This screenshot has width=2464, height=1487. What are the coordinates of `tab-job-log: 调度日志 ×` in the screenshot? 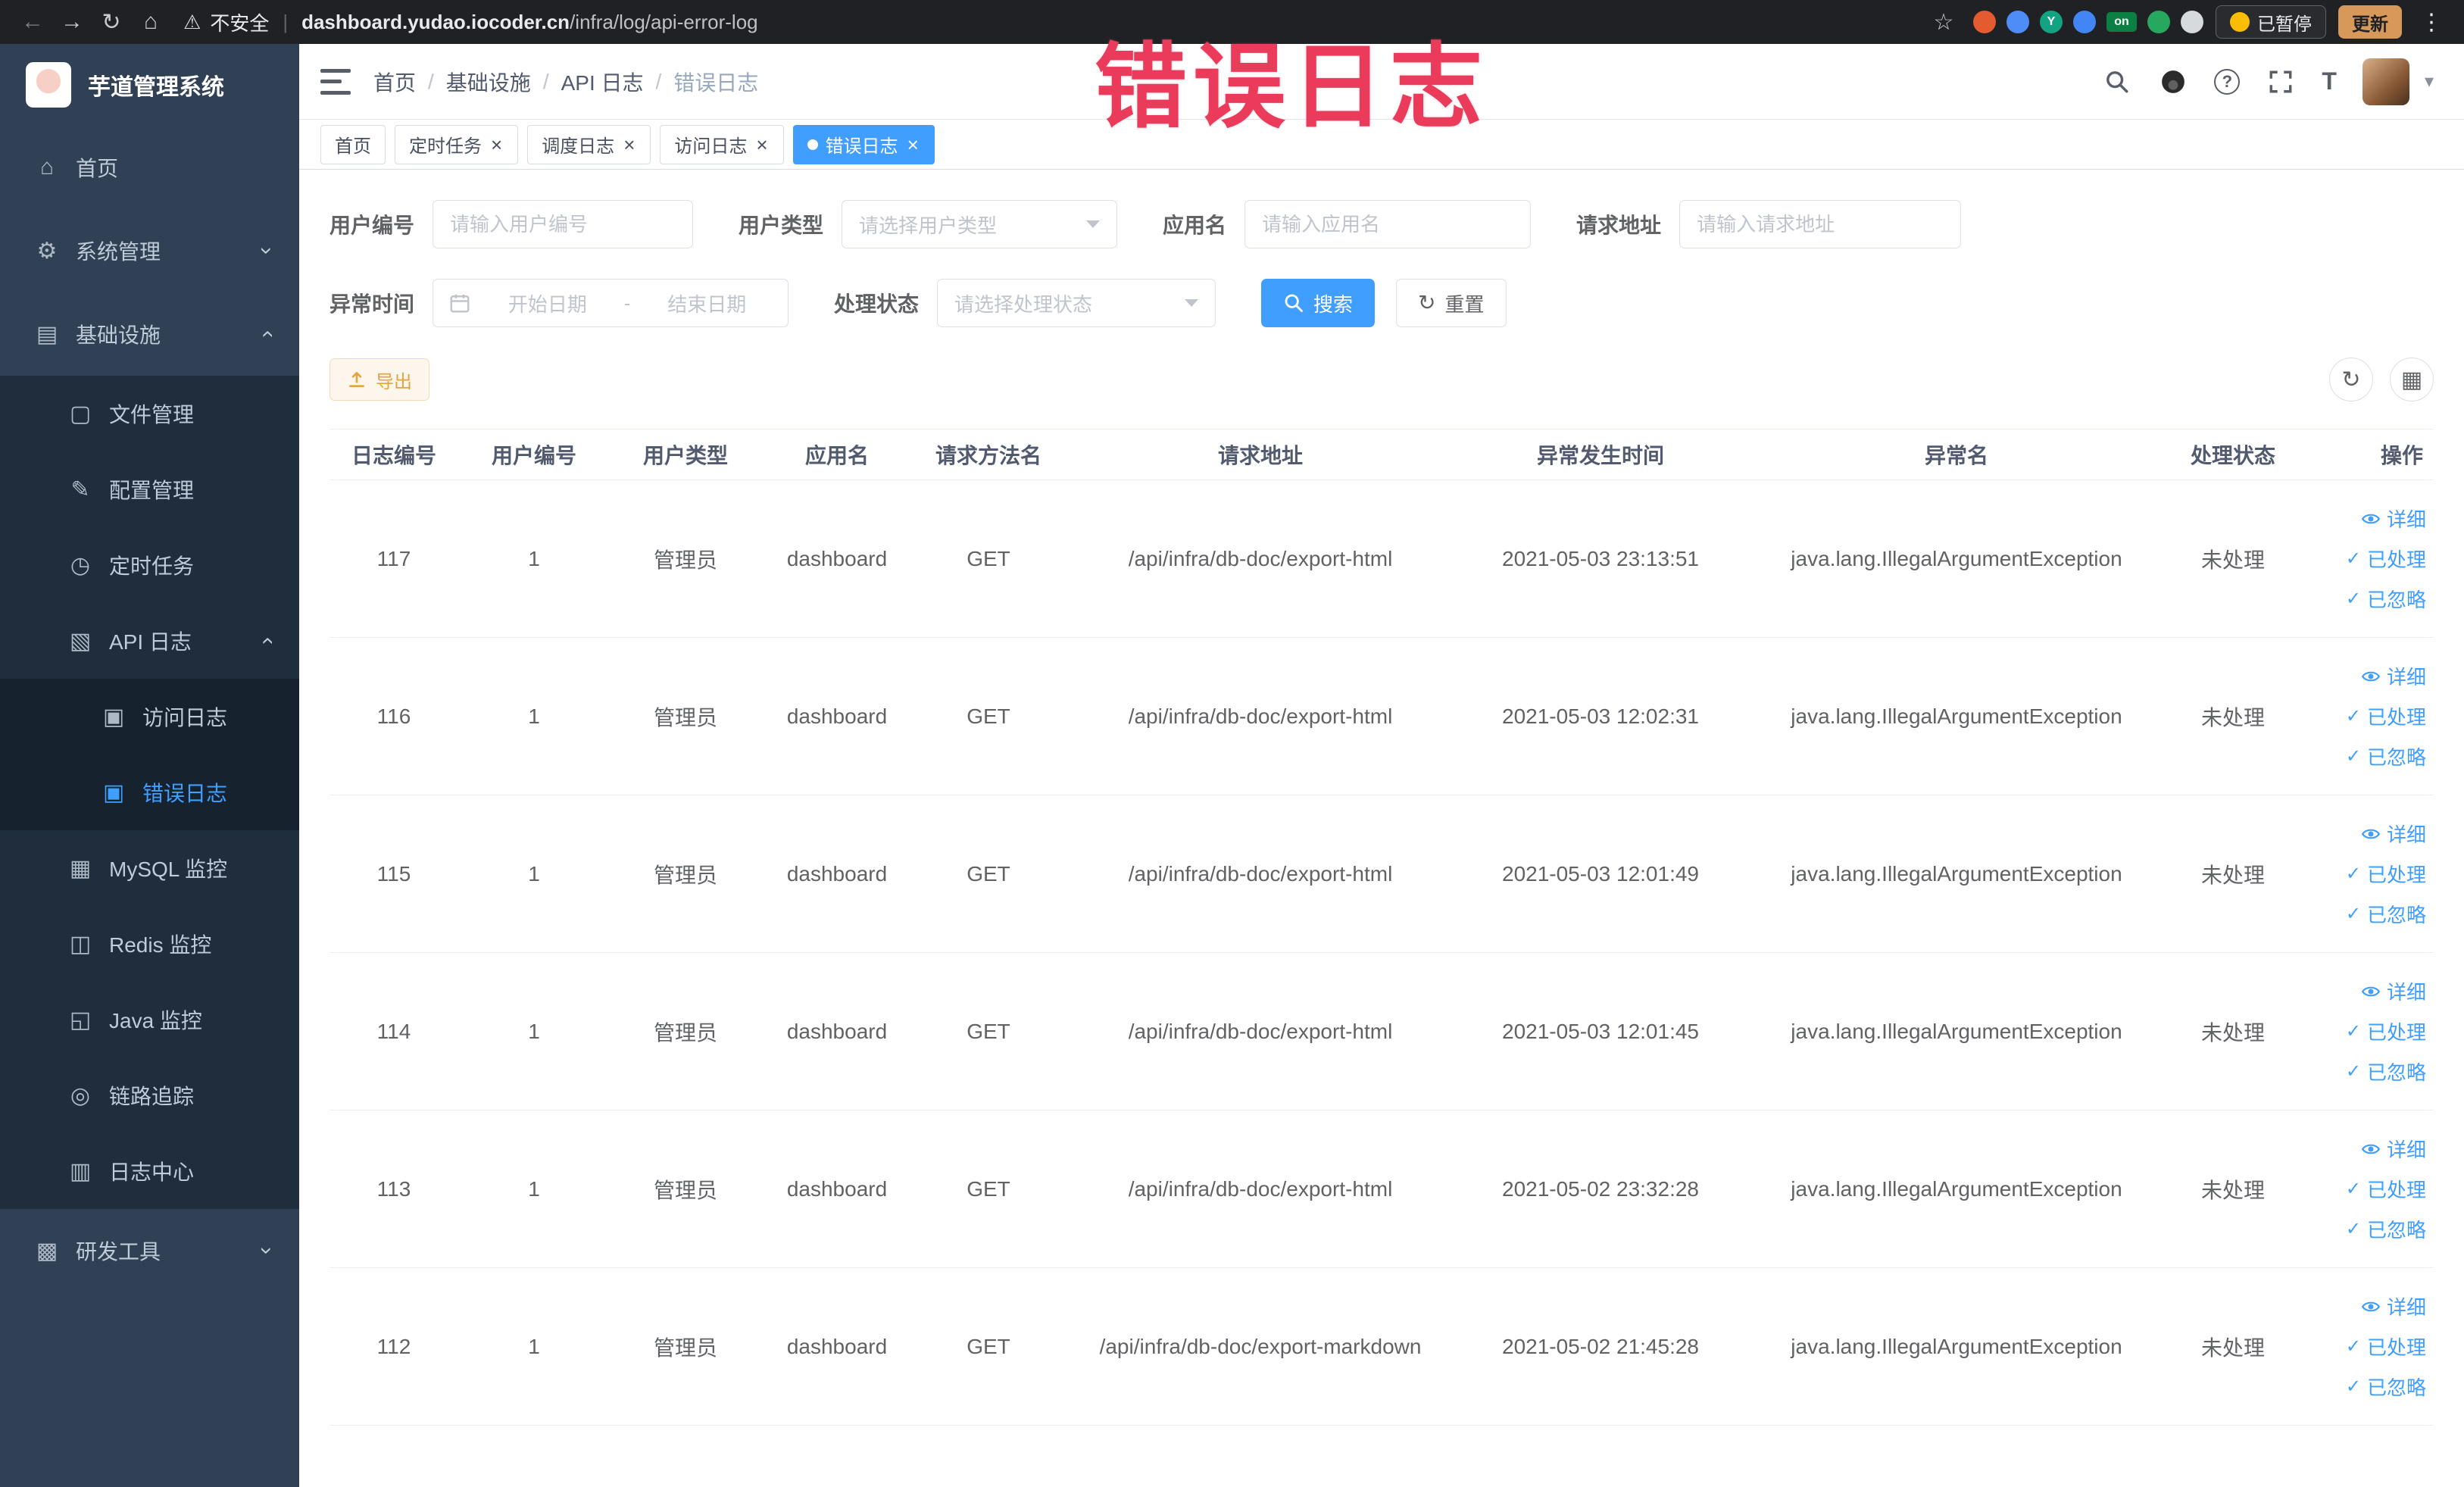 It's located at (589, 144).